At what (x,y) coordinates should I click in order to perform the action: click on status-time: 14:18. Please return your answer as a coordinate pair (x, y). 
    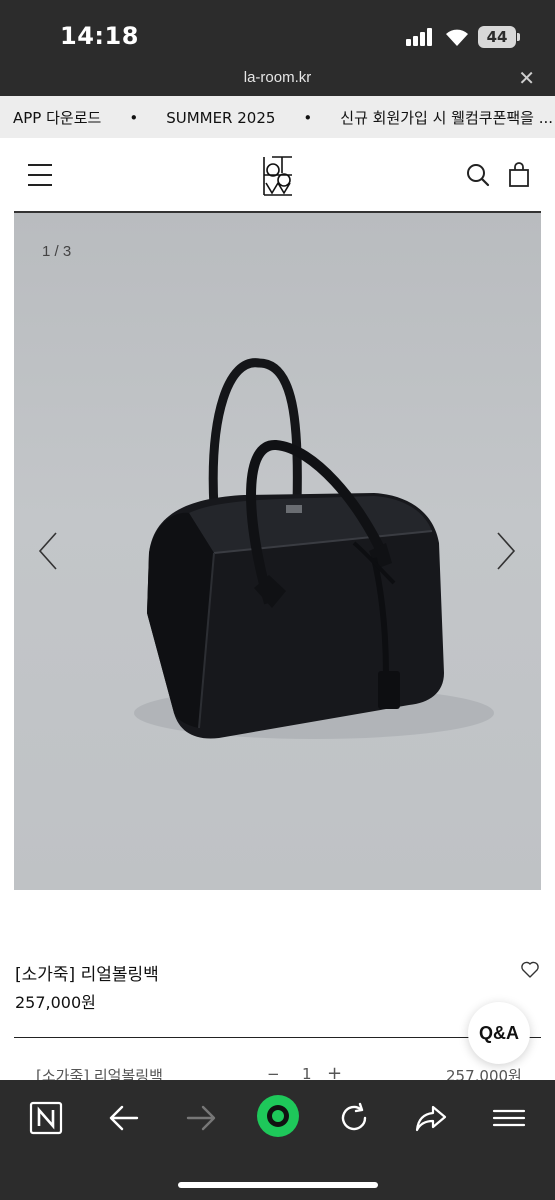
    Looking at the image, I should click on (99, 36).